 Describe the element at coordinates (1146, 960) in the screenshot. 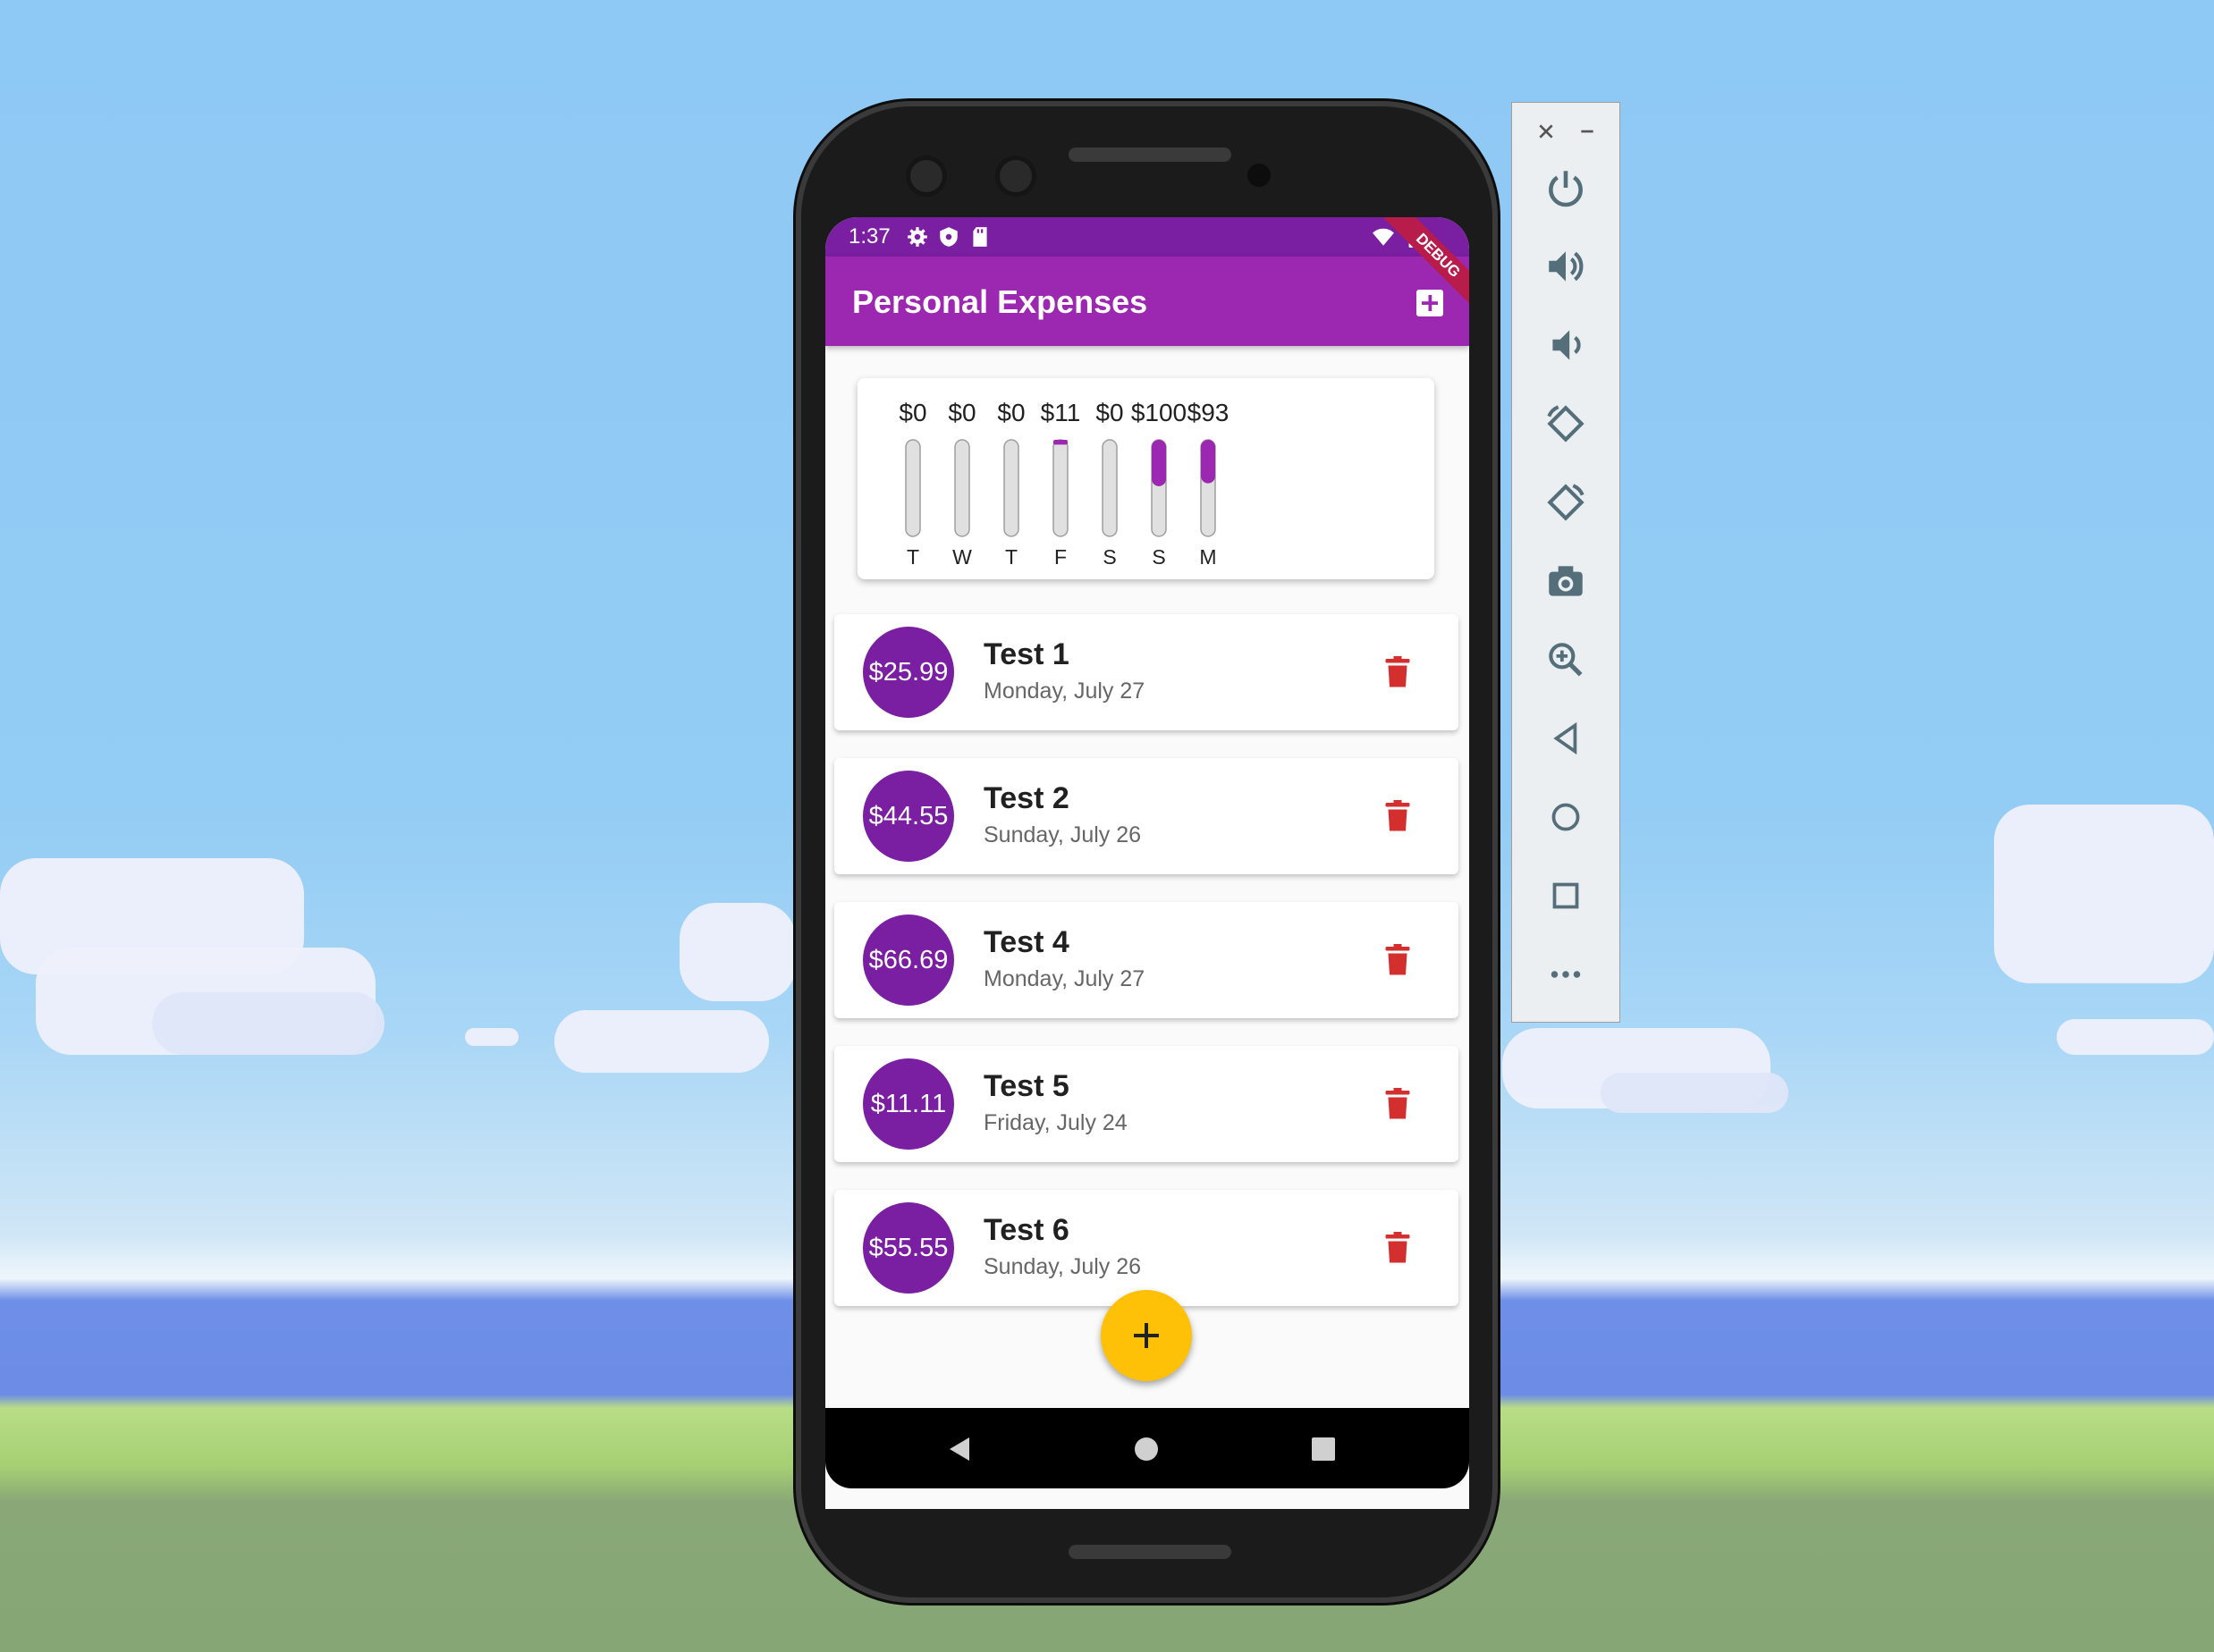

I see `transaction-card: $66.69 Test 4 Monday, July 27` at that location.